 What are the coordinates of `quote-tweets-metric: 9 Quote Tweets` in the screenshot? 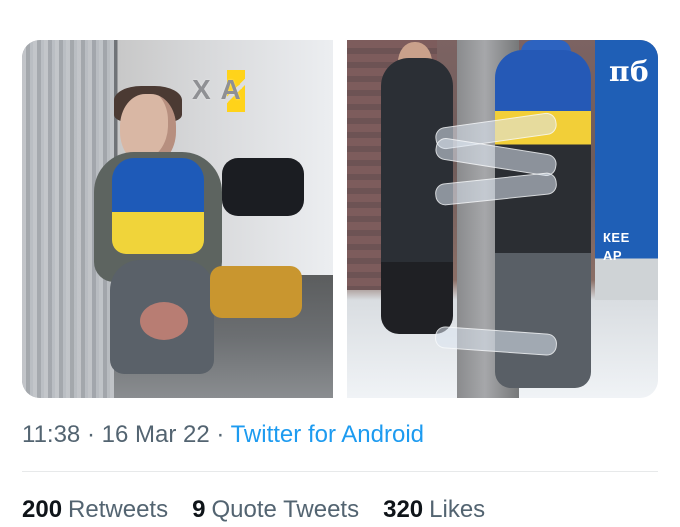 It's located at (275, 510).